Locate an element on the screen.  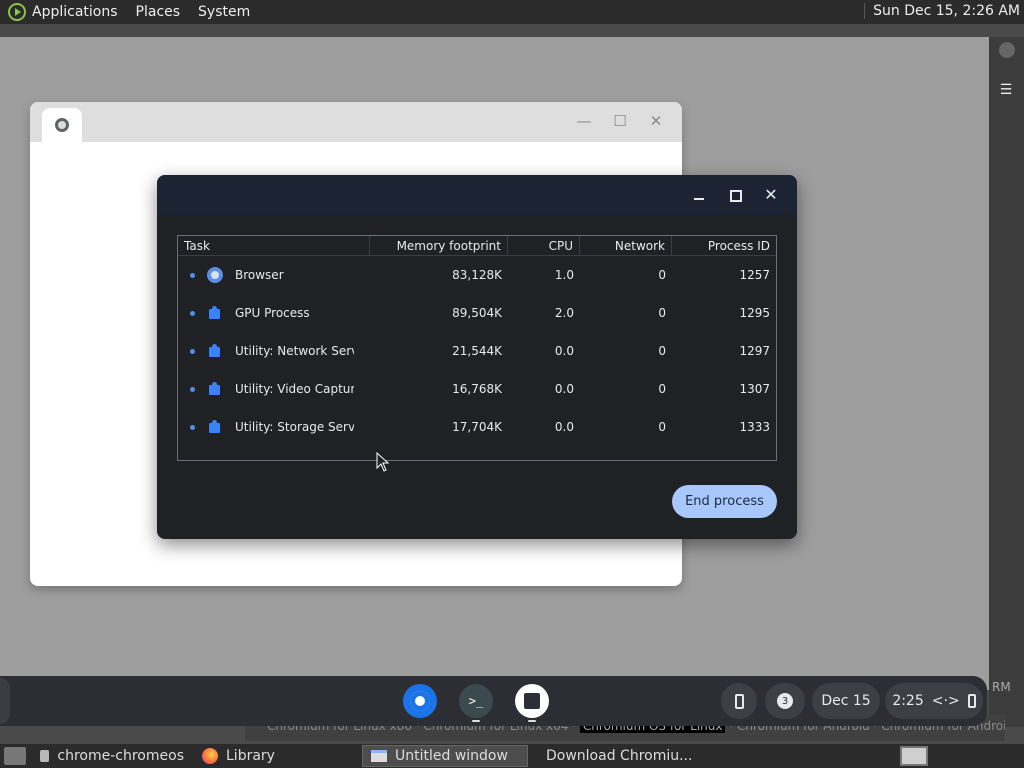
launcher-button is located at coordinates (5, 701).